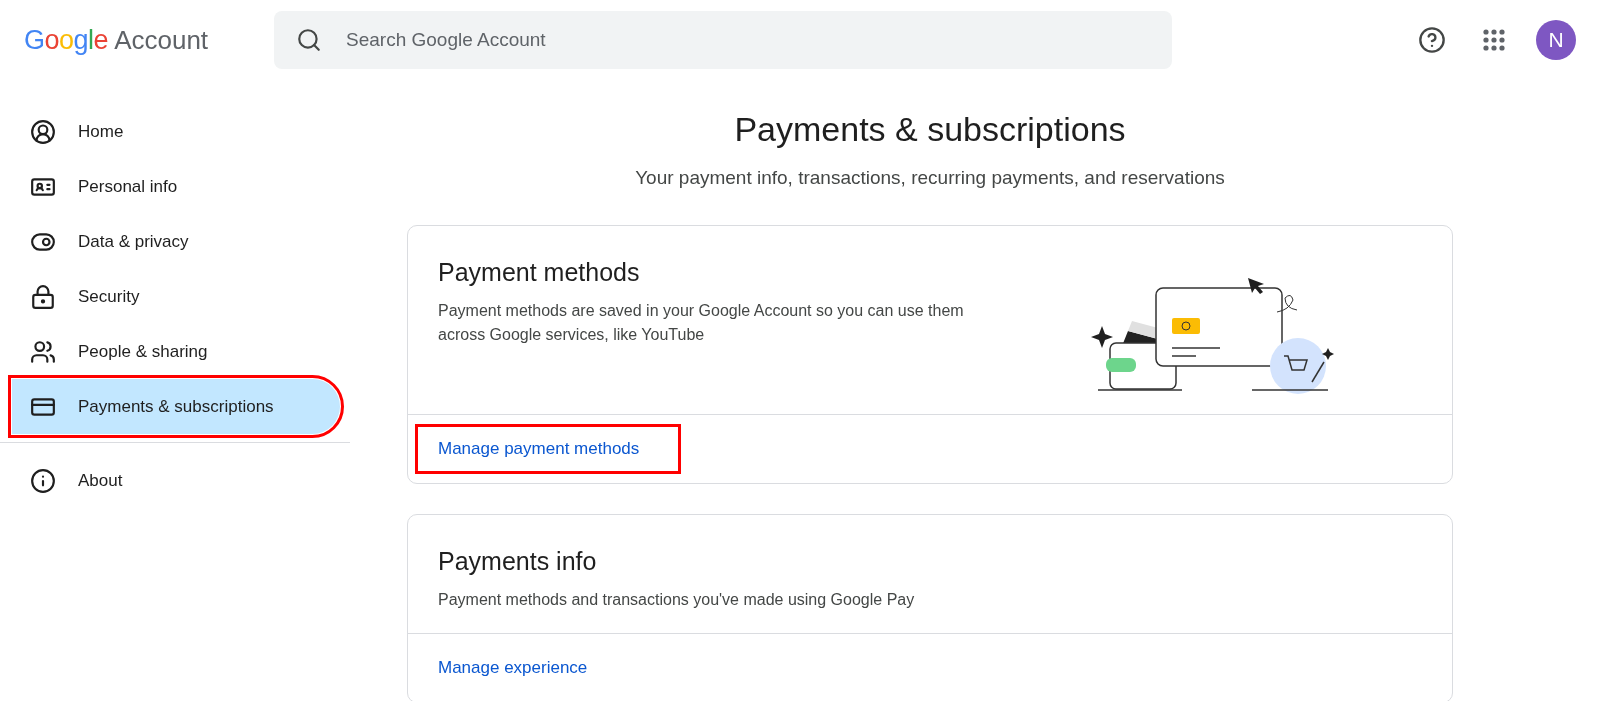 The width and height of the screenshot is (1600, 701). What do you see at coordinates (176, 351) in the screenshot?
I see `sidebar-item: People & sharing` at bounding box center [176, 351].